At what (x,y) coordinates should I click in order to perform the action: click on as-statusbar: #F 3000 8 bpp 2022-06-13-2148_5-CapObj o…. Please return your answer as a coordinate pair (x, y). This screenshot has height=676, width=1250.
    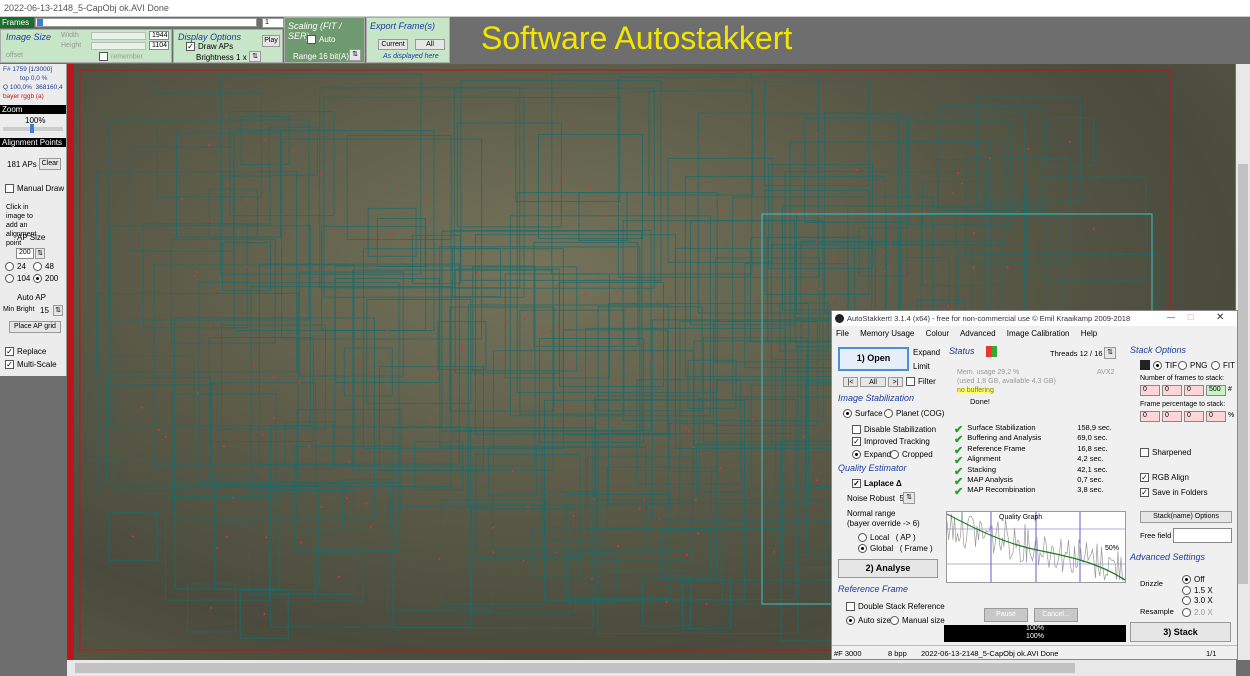
    Looking at the image, I should click on (1034, 652).